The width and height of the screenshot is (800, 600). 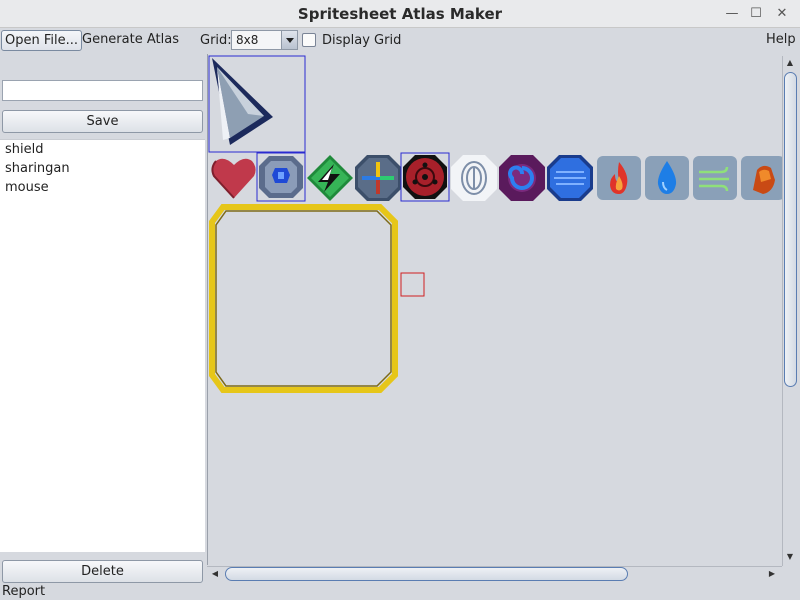 I want to click on minimize-icon: —, so click(x=732, y=14).